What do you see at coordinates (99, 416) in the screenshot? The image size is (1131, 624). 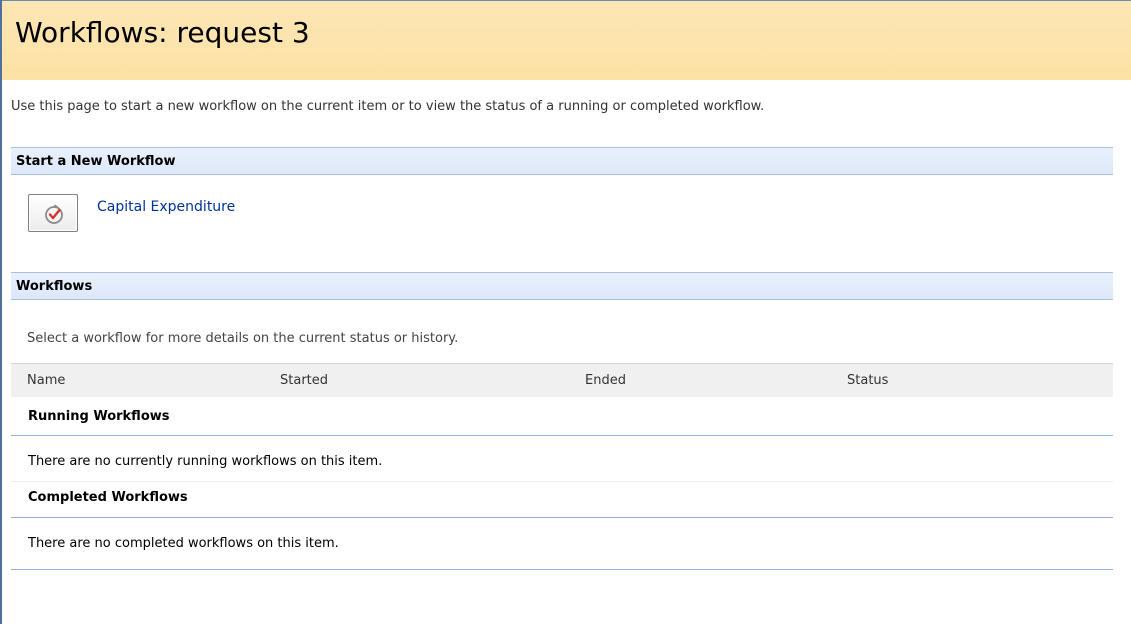 I see `running-workflows-title: Running Workflows` at bounding box center [99, 416].